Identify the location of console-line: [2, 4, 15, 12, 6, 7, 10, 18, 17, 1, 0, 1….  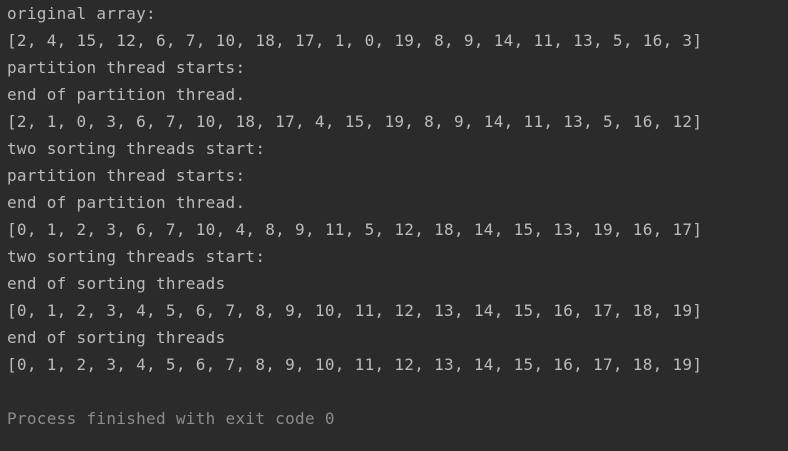
(355, 40).